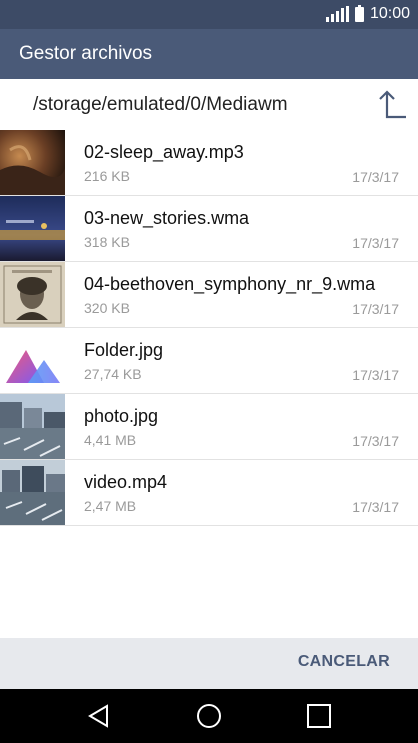 The height and width of the screenshot is (743, 418). Describe the element at coordinates (113, 374) in the screenshot. I see `file-size: 27,74 KB` at that location.